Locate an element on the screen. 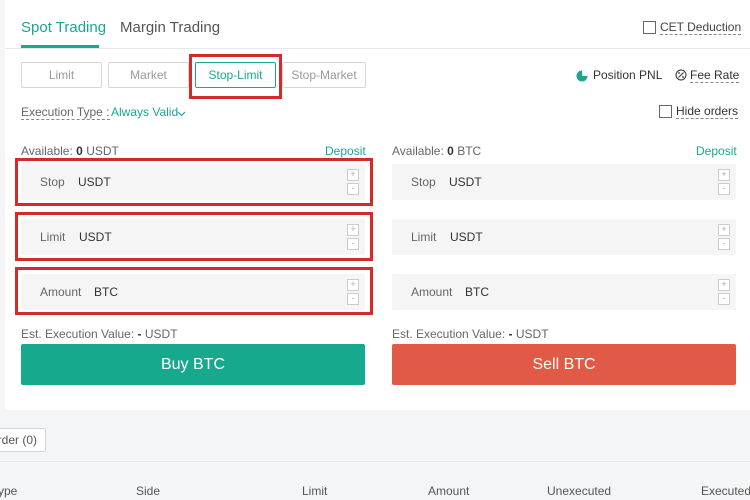 The height and width of the screenshot is (500, 750). tab-spot-trading: Spot Trading is located at coordinates (63, 27).